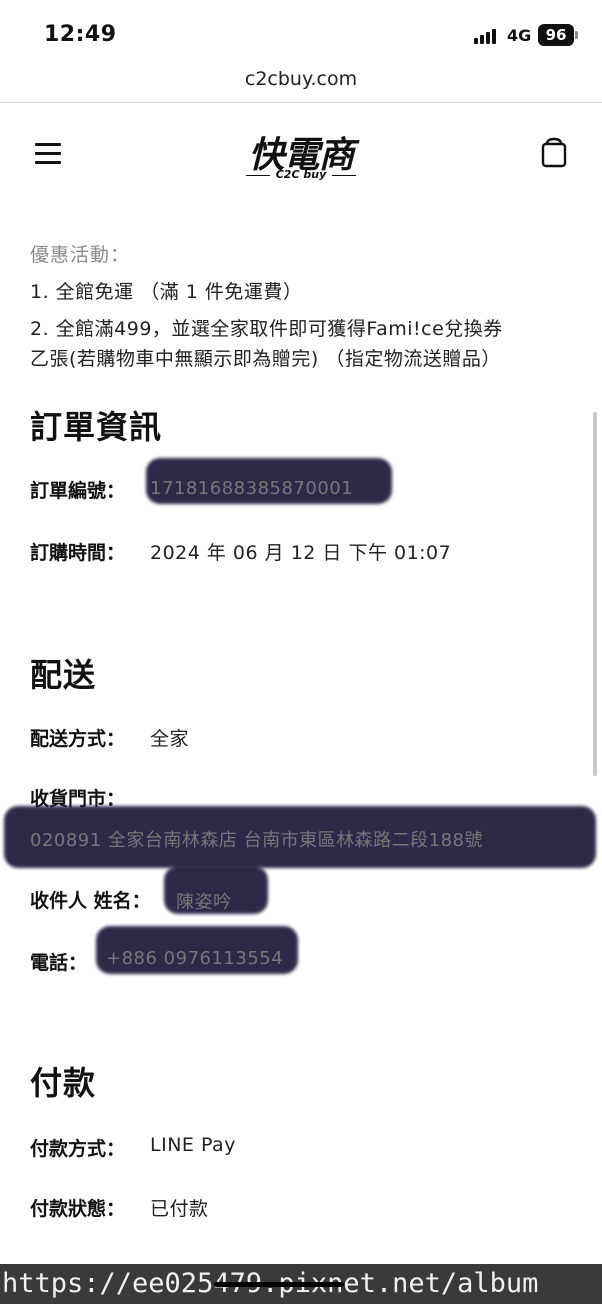 Image resolution: width=602 pixels, height=1304 pixels. What do you see at coordinates (96, 427) in the screenshot?
I see `order-info-title: 訂單資訊` at bounding box center [96, 427].